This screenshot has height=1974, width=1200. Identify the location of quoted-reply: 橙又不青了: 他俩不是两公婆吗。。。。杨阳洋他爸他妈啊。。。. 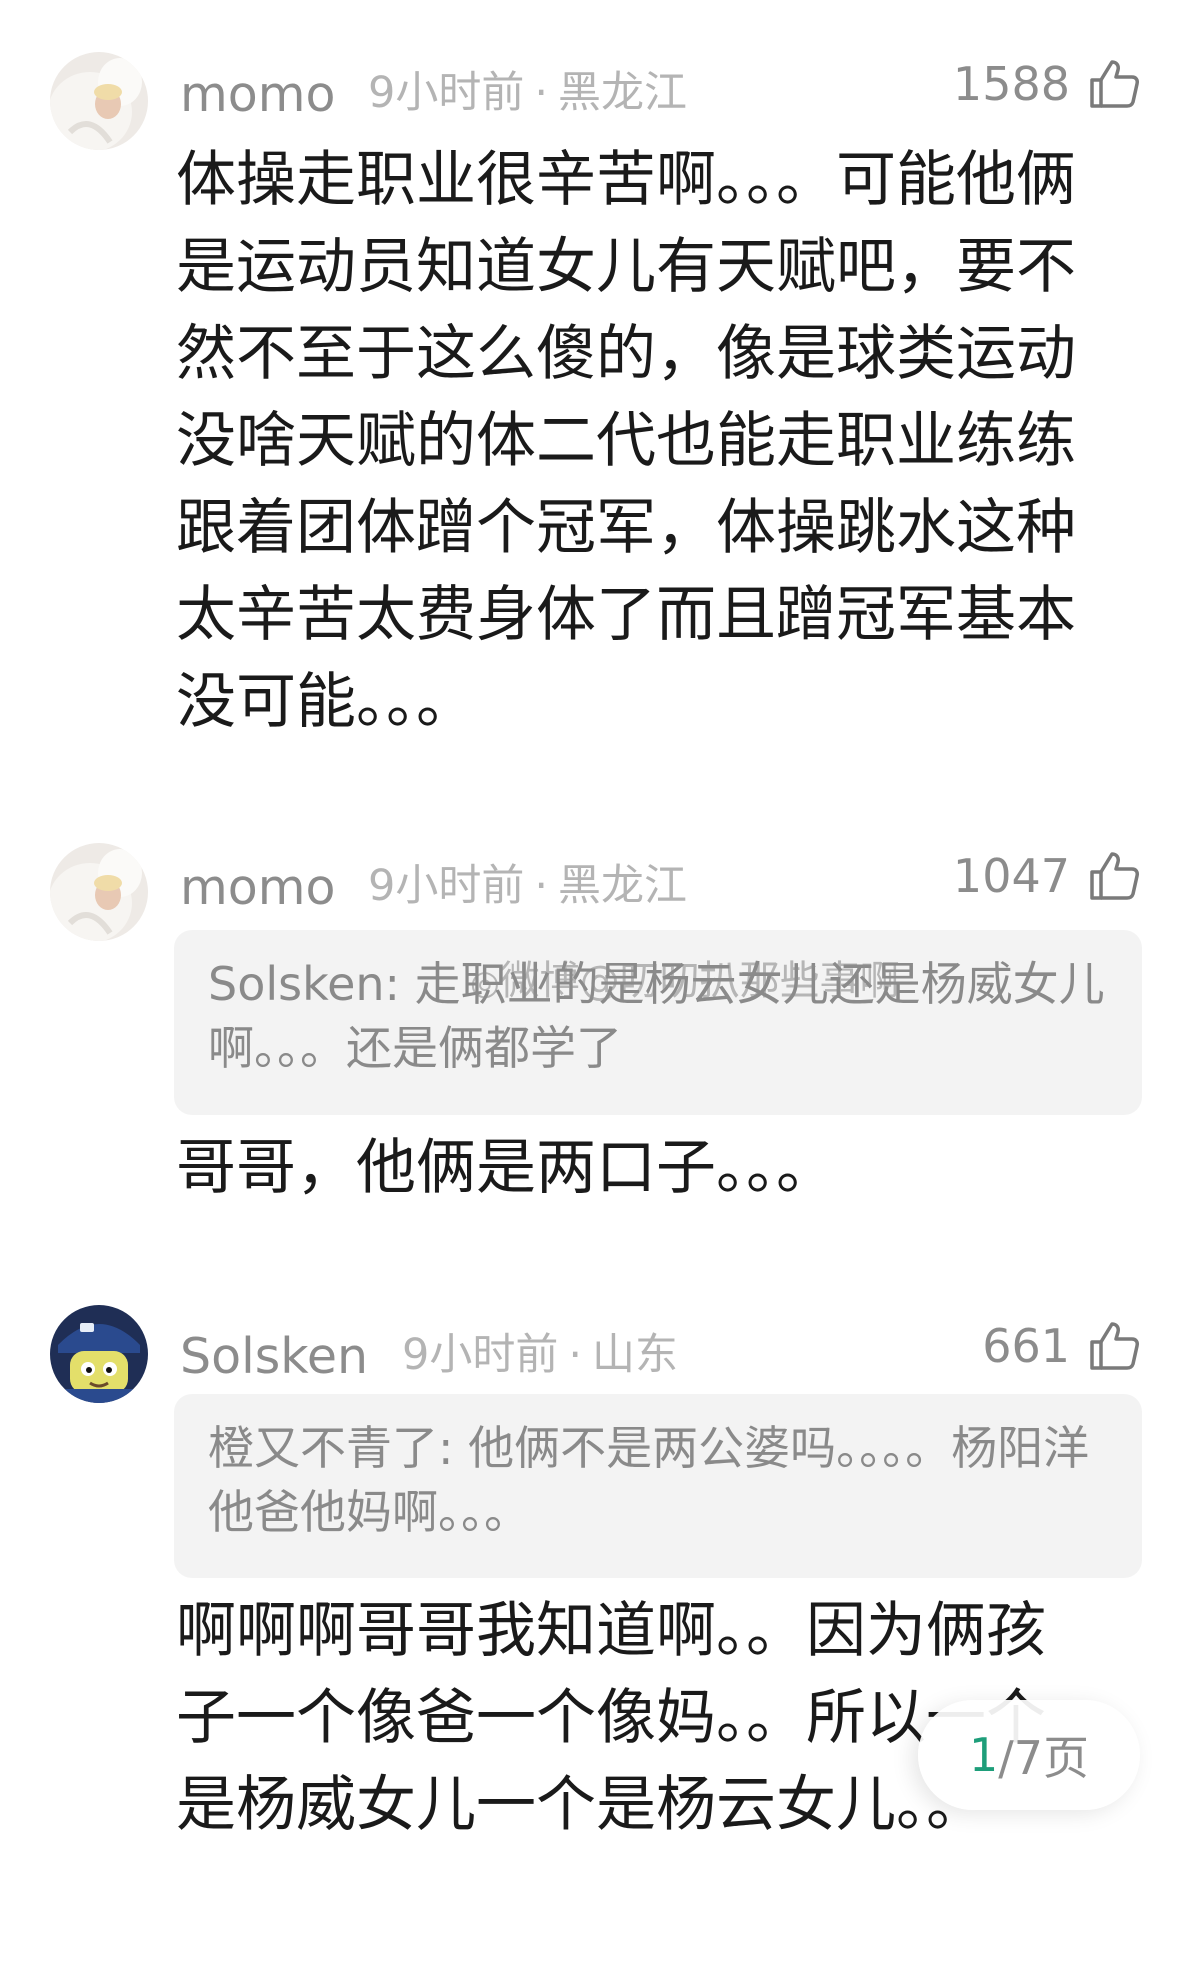
(658, 1486).